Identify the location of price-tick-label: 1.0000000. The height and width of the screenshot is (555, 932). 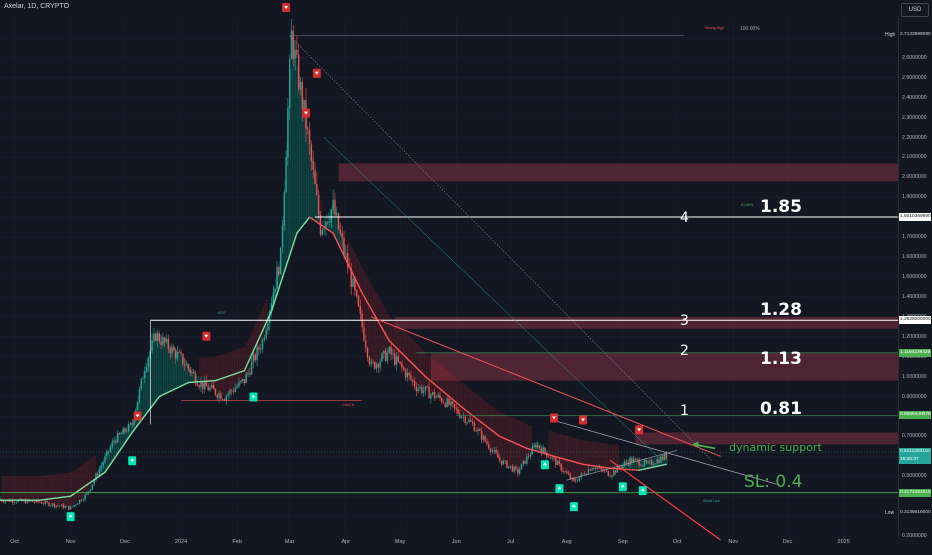
(914, 376).